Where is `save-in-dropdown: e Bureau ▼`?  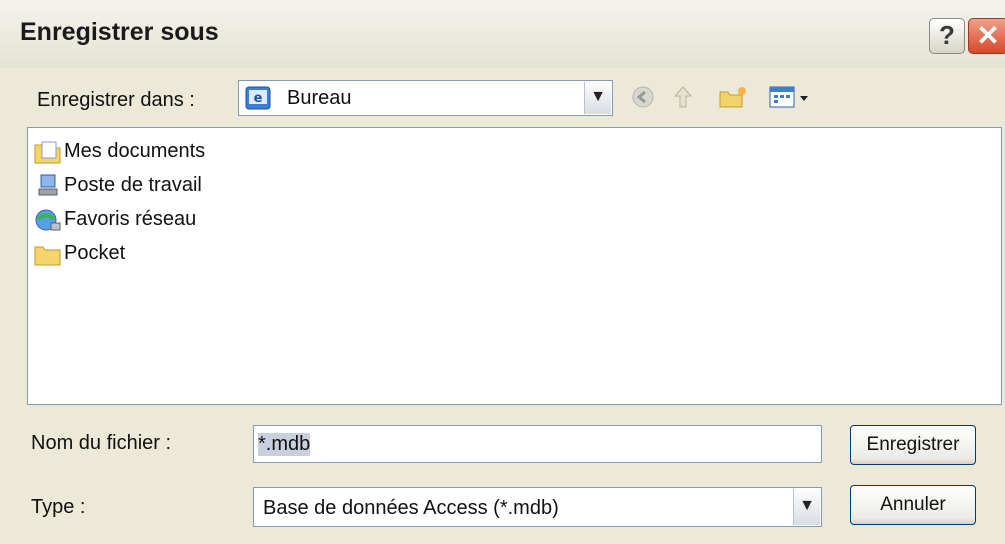 save-in-dropdown: e Bureau ▼ is located at coordinates (425, 98).